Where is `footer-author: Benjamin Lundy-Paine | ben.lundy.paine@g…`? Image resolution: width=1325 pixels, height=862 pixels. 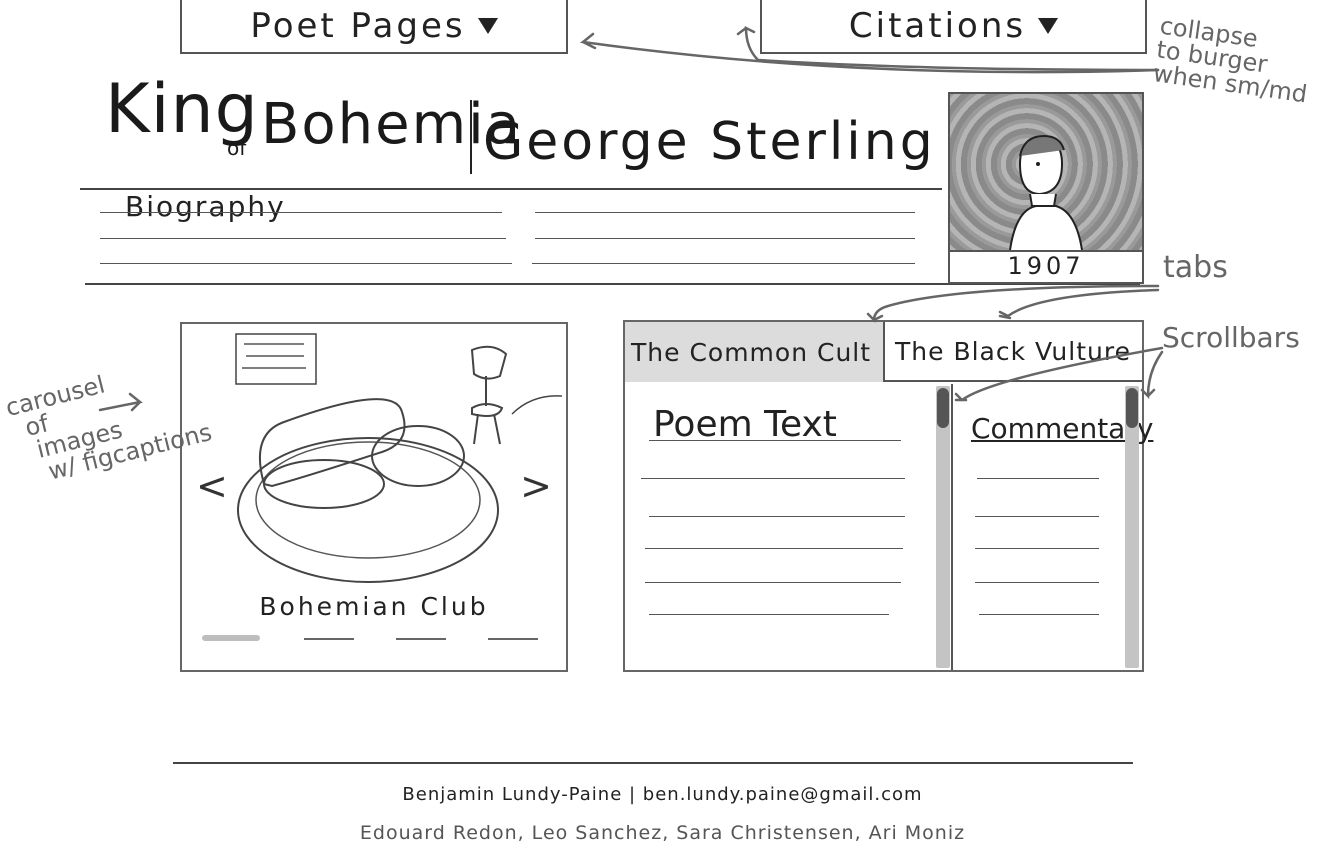 footer-author: Benjamin Lundy-Paine | ben.lundy.paine@g… is located at coordinates (662, 794).